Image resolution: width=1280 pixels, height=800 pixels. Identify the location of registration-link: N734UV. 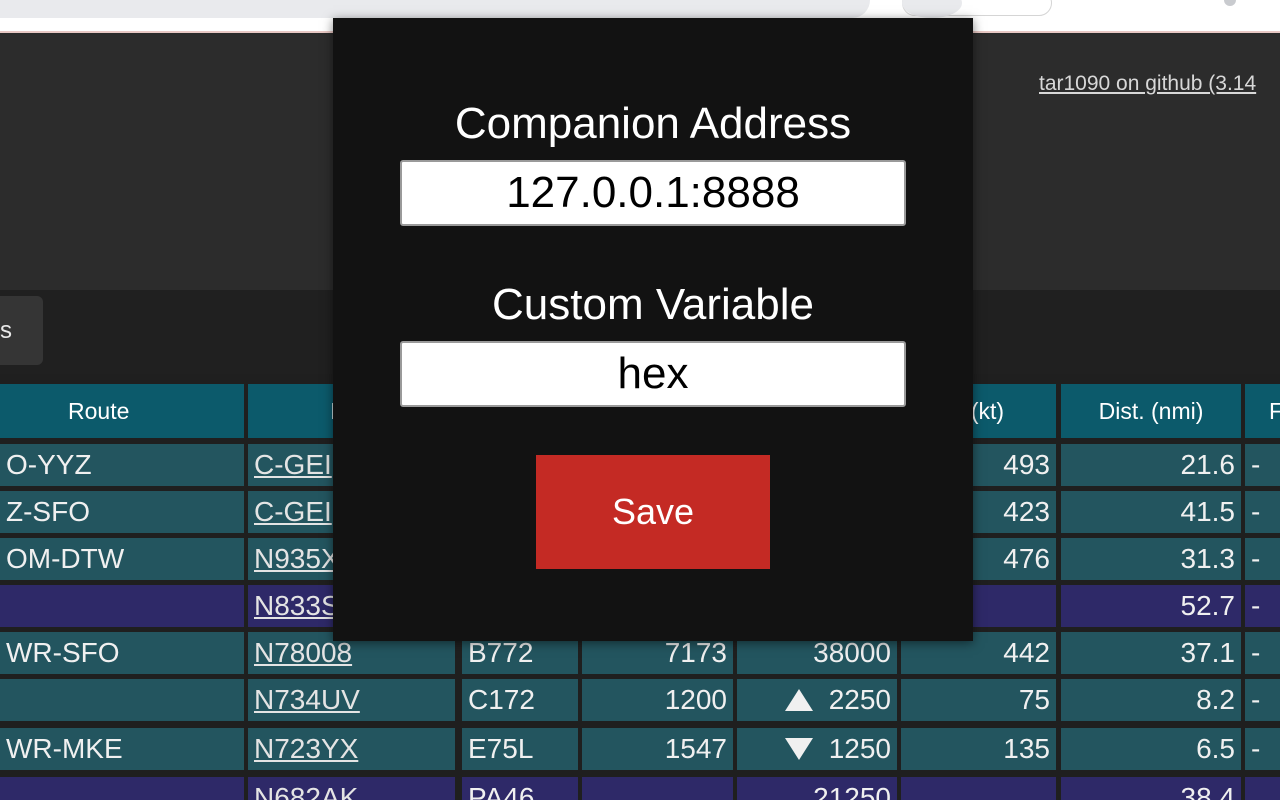
(307, 700).